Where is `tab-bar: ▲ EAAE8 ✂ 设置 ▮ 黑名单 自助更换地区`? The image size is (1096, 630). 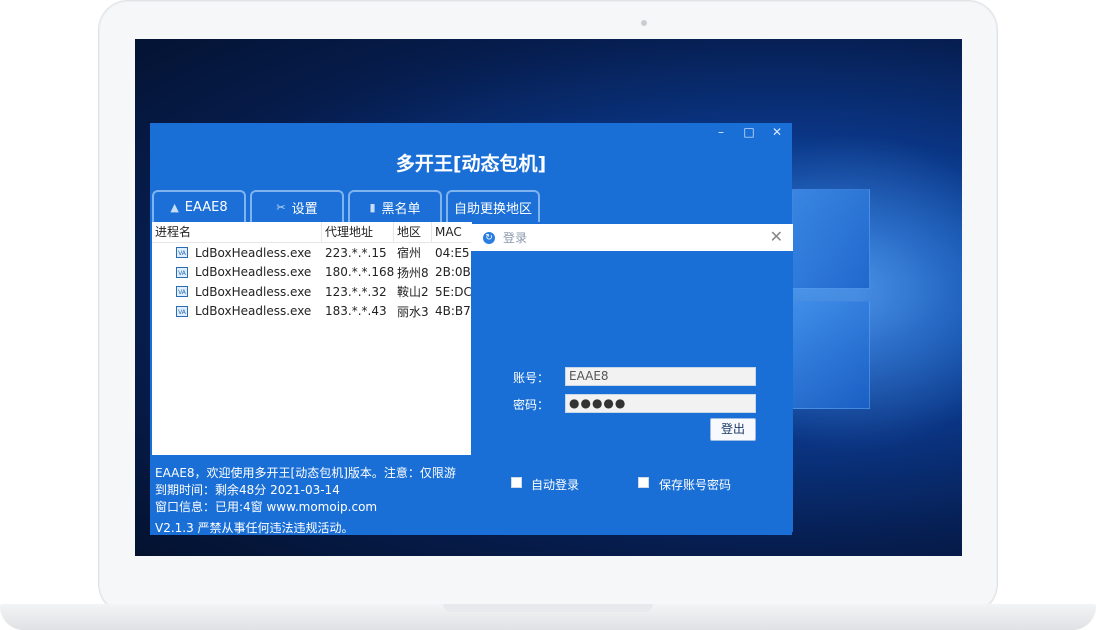 tab-bar: ▲ EAAE8 ✂ 设置 ▮ 黑名单 自助更换地区 is located at coordinates (346, 206).